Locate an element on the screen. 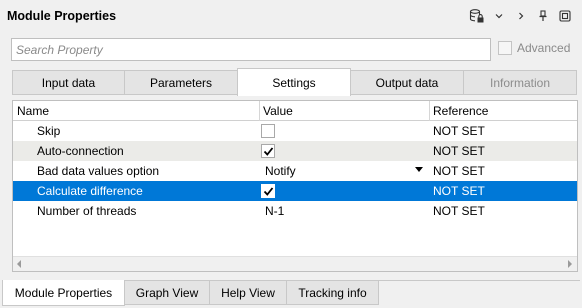  grid-header: Name Value Reference is located at coordinates (295, 111).